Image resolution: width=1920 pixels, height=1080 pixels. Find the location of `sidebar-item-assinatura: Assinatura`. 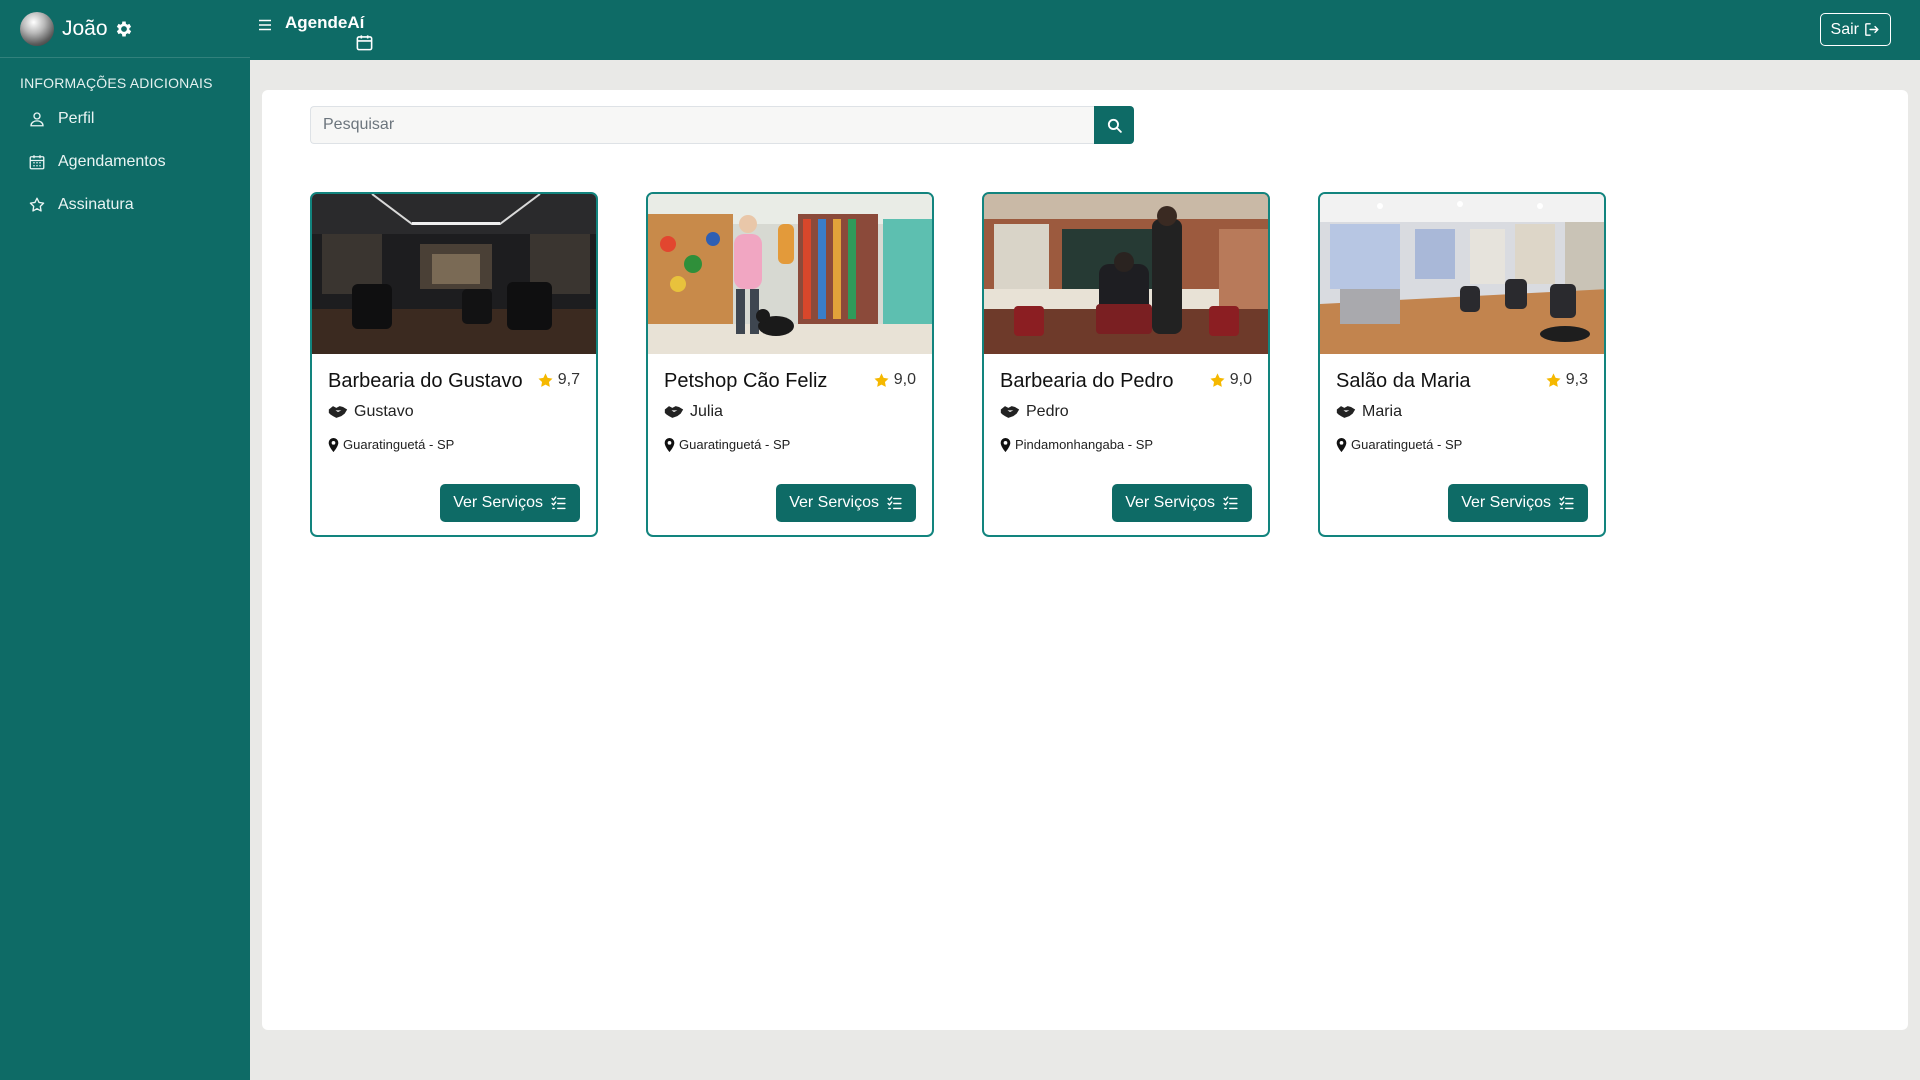

sidebar-item-assinatura: Assinatura is located at coordinates (125, 204).